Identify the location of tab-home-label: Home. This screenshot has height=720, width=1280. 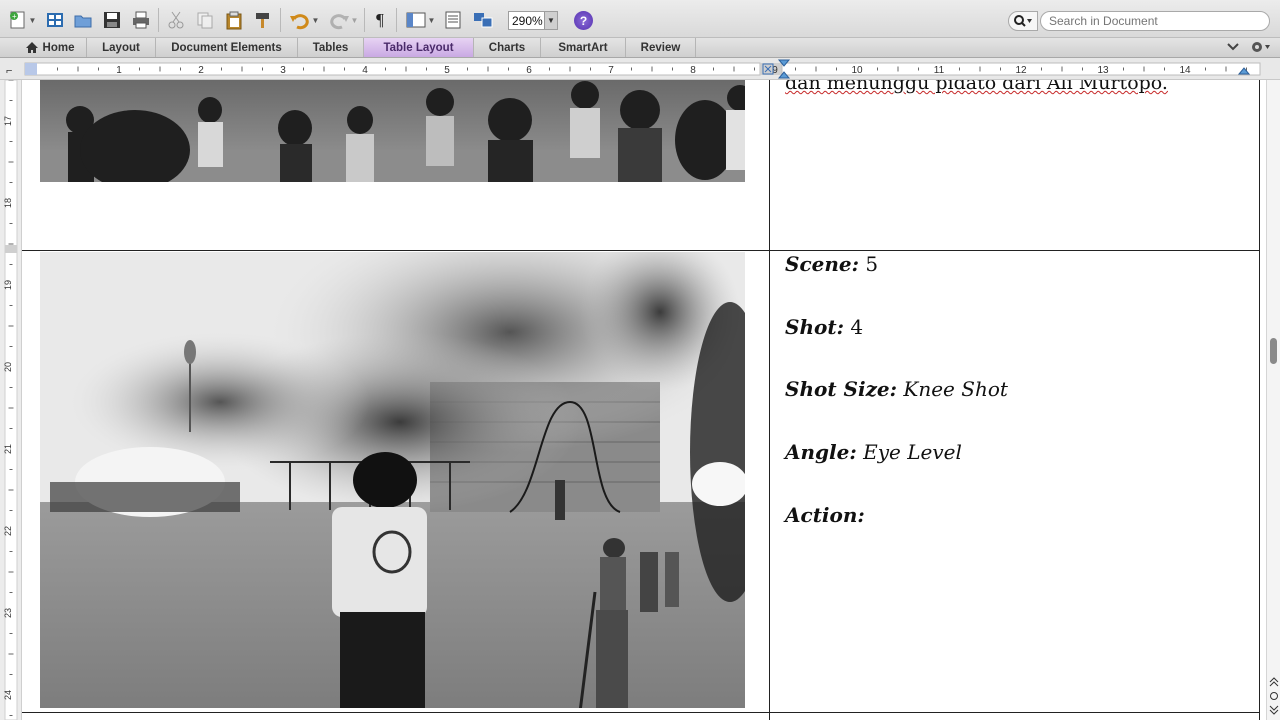
(58, 47).